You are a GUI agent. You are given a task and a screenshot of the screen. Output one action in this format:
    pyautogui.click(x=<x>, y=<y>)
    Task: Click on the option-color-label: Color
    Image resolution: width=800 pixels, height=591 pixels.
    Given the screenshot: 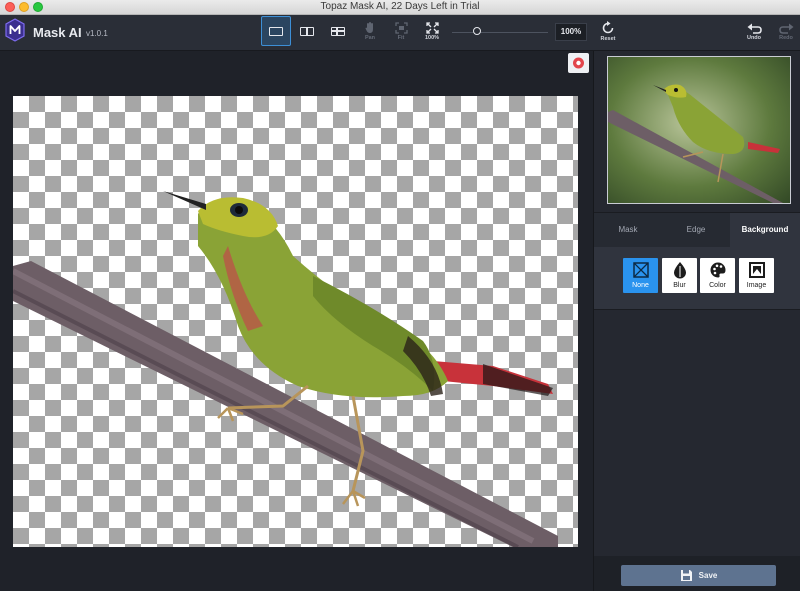 What is the action you would take?
    pyautogui.click(x=717, y=285)
    